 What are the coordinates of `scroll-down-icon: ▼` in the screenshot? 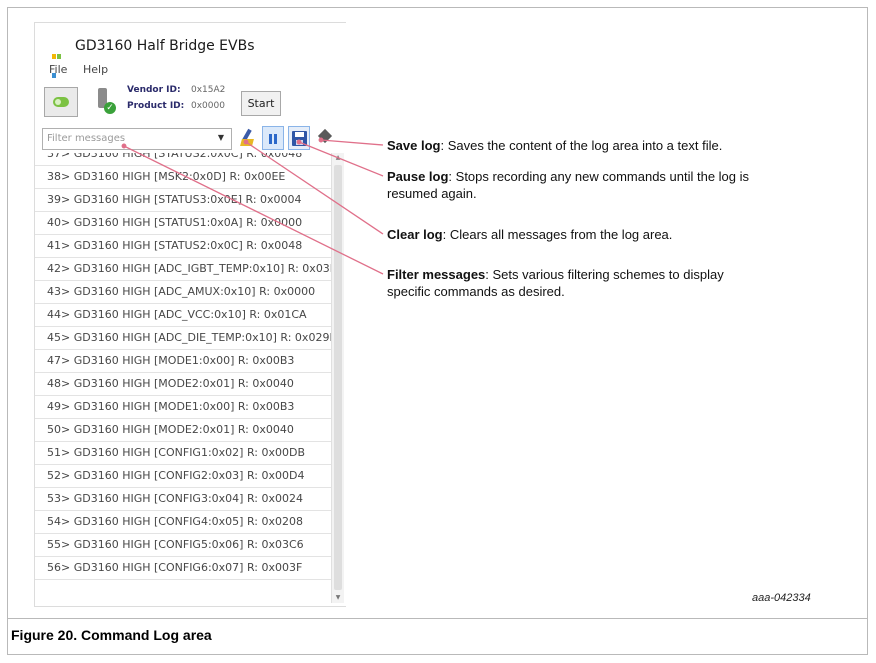 It's located at (338, 598).